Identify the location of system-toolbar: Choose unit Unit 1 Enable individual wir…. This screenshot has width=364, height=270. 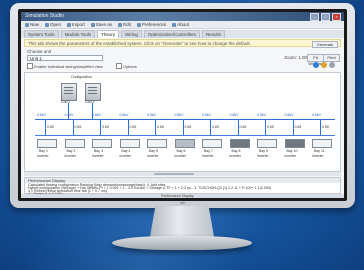
(182, 60).